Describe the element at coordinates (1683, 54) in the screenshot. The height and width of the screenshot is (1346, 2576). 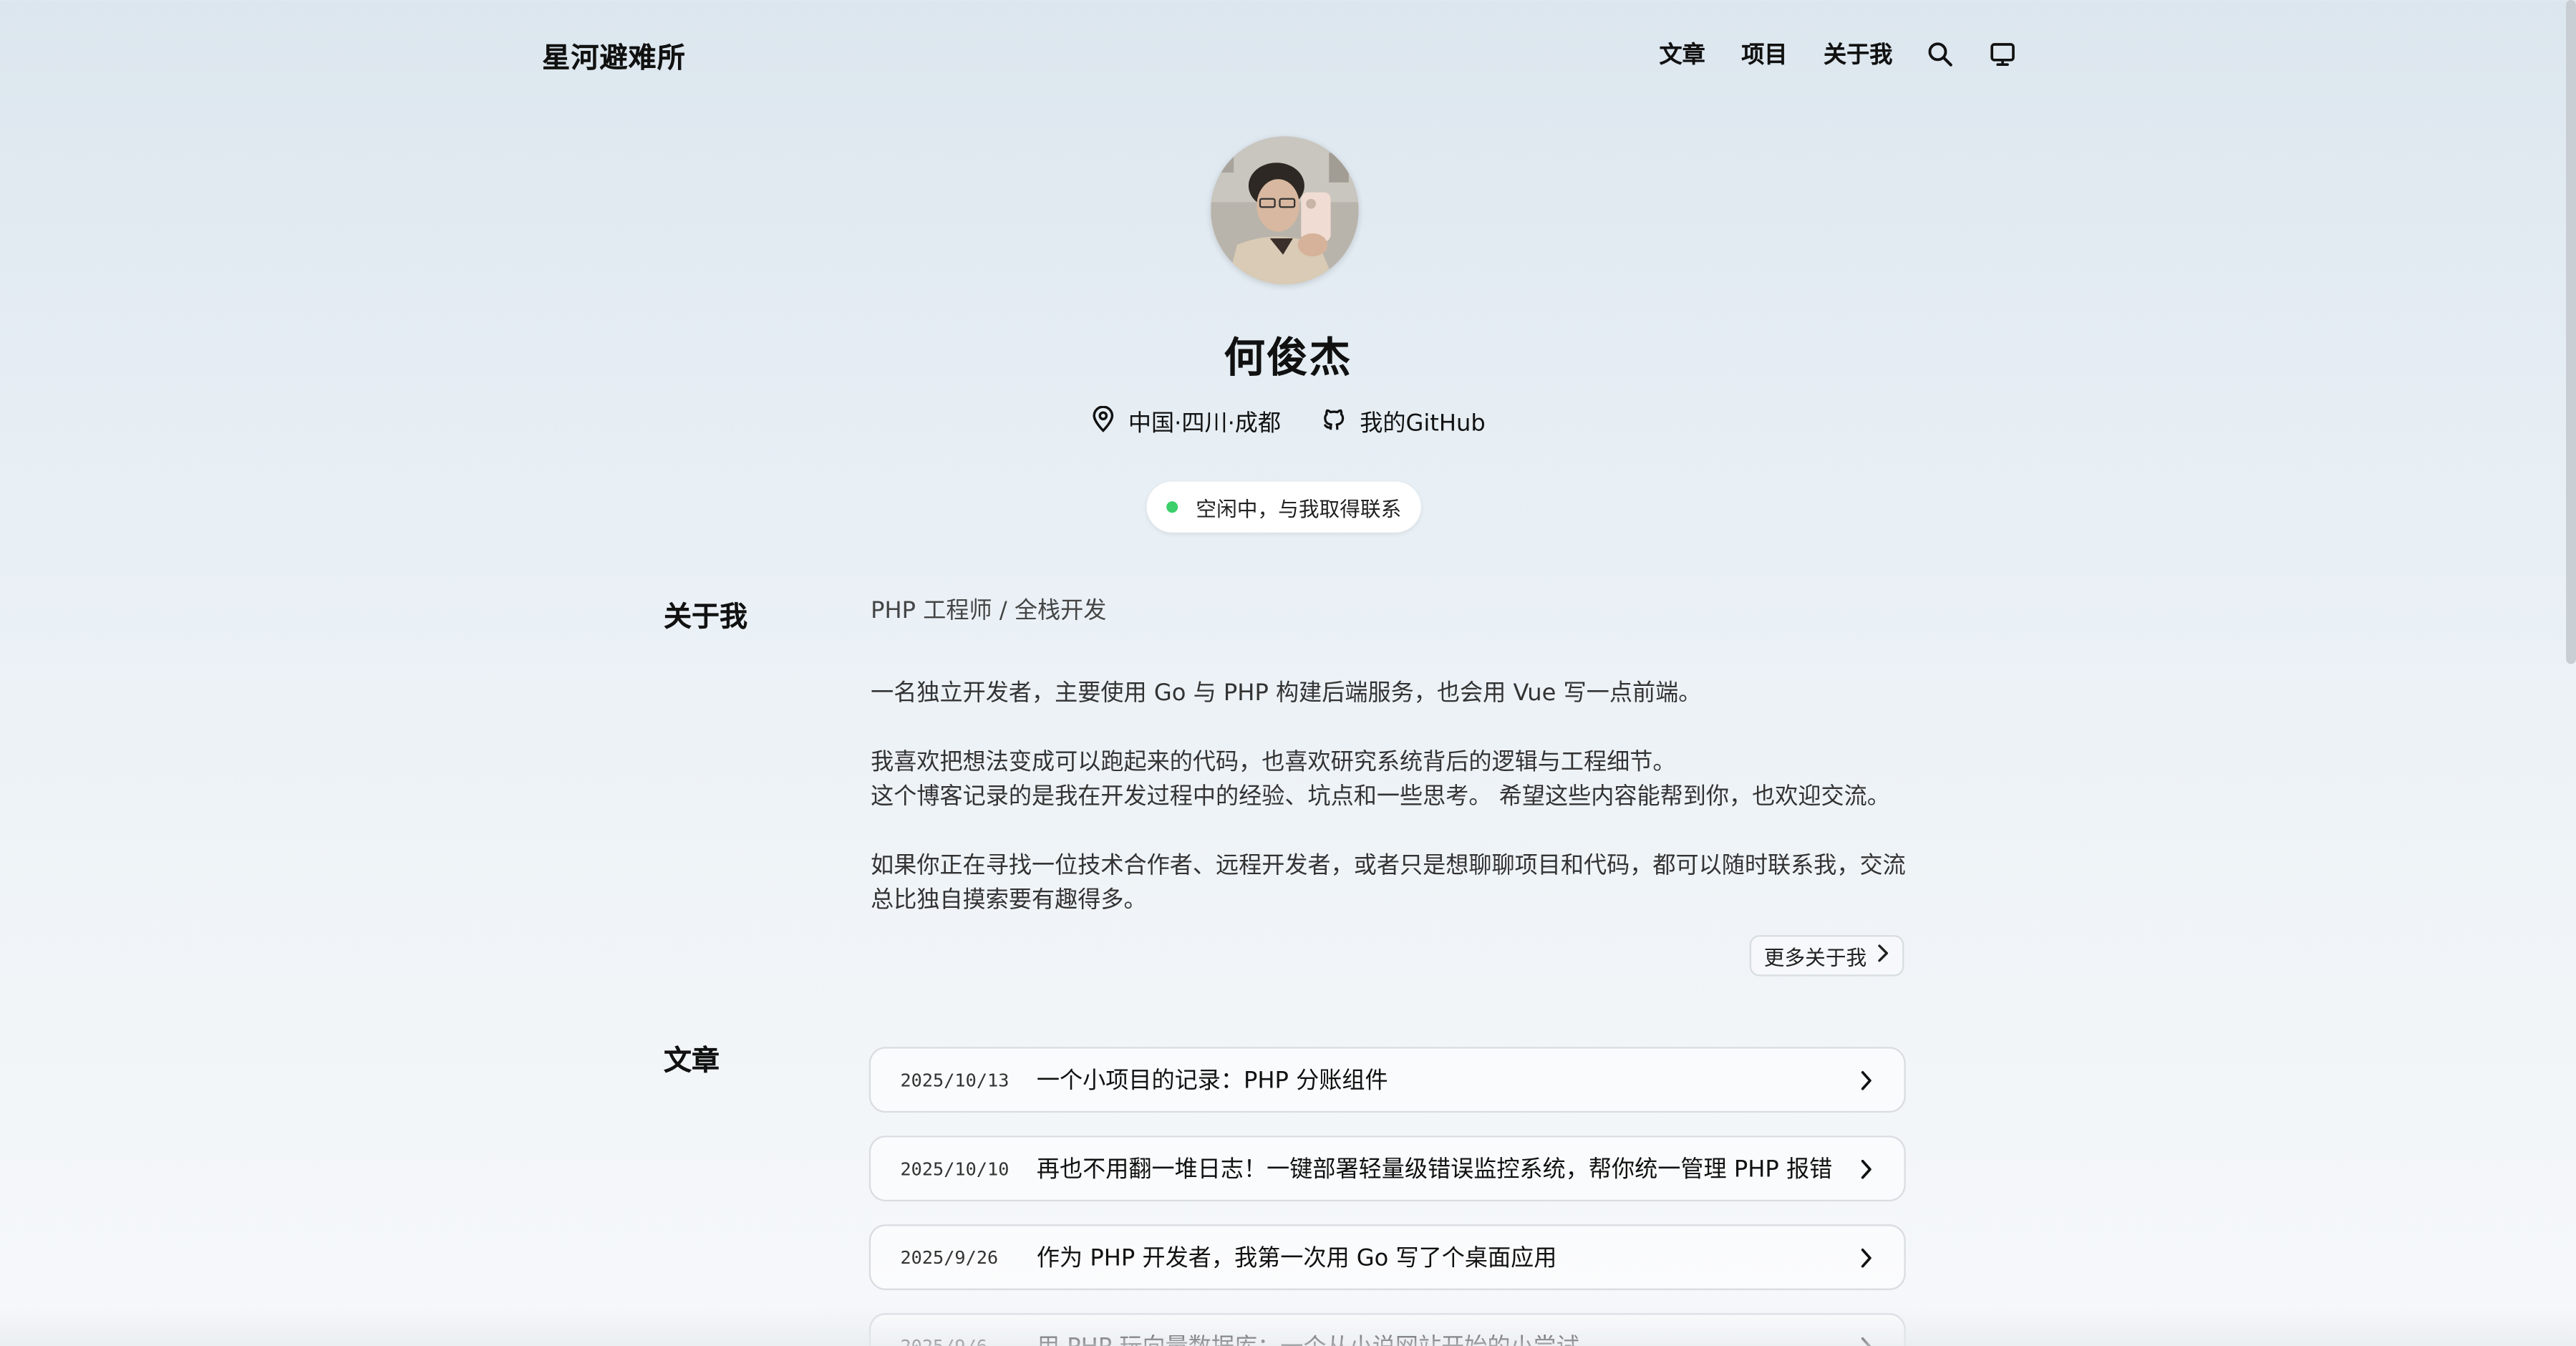
I see `nav-articles: 文章` at that location.